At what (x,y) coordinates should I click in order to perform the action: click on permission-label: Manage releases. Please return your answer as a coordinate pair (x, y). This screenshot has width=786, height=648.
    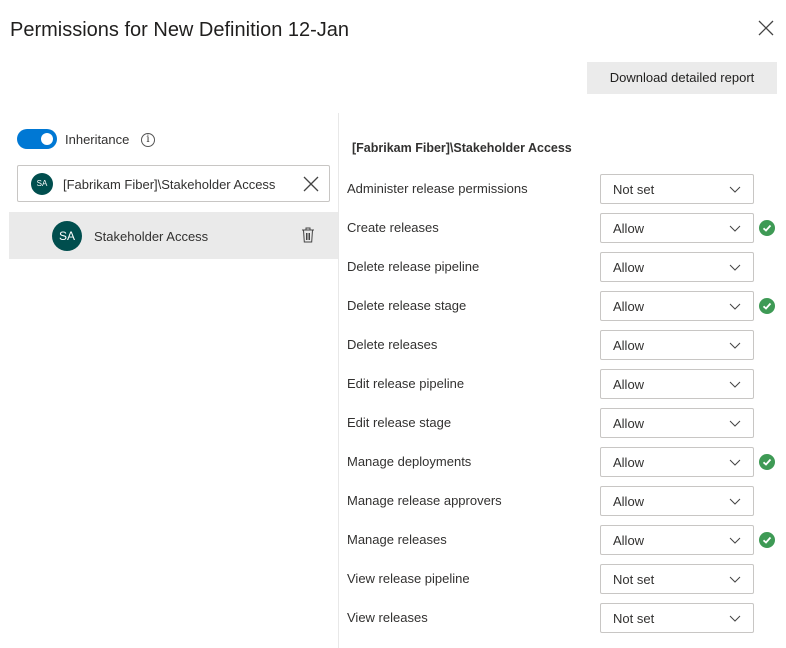
    Looking at the image, I should click on (397, 539).